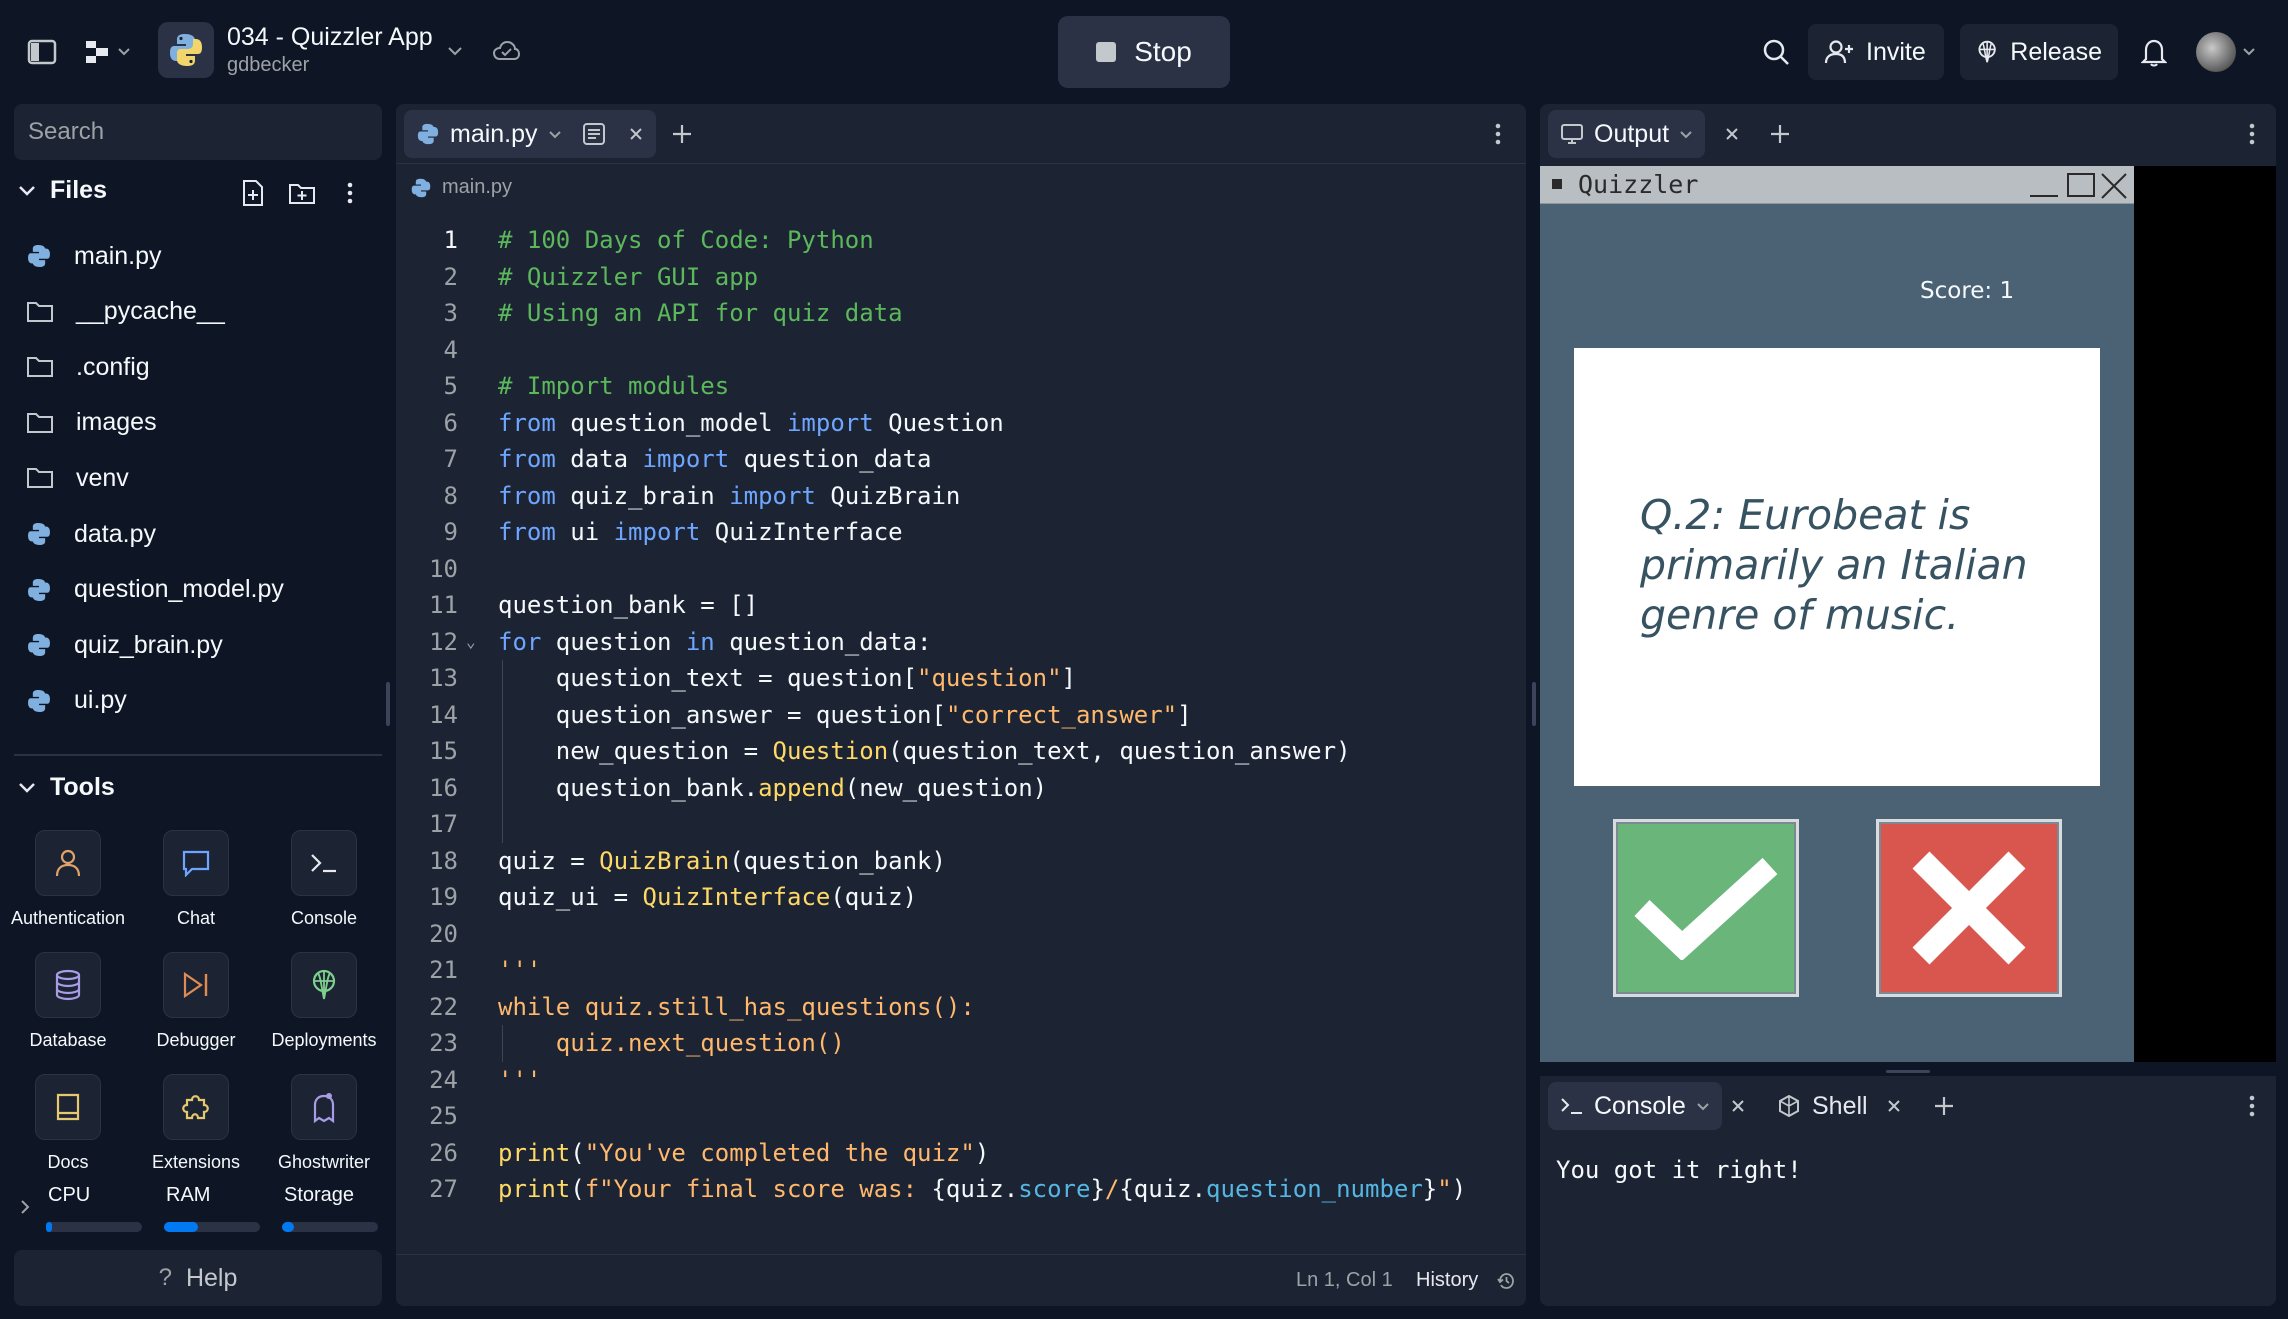  What do you see at coordinates (201, 590) in the screenshot?
I see `file-item: question_model.py` at bounding box center [201, 590].